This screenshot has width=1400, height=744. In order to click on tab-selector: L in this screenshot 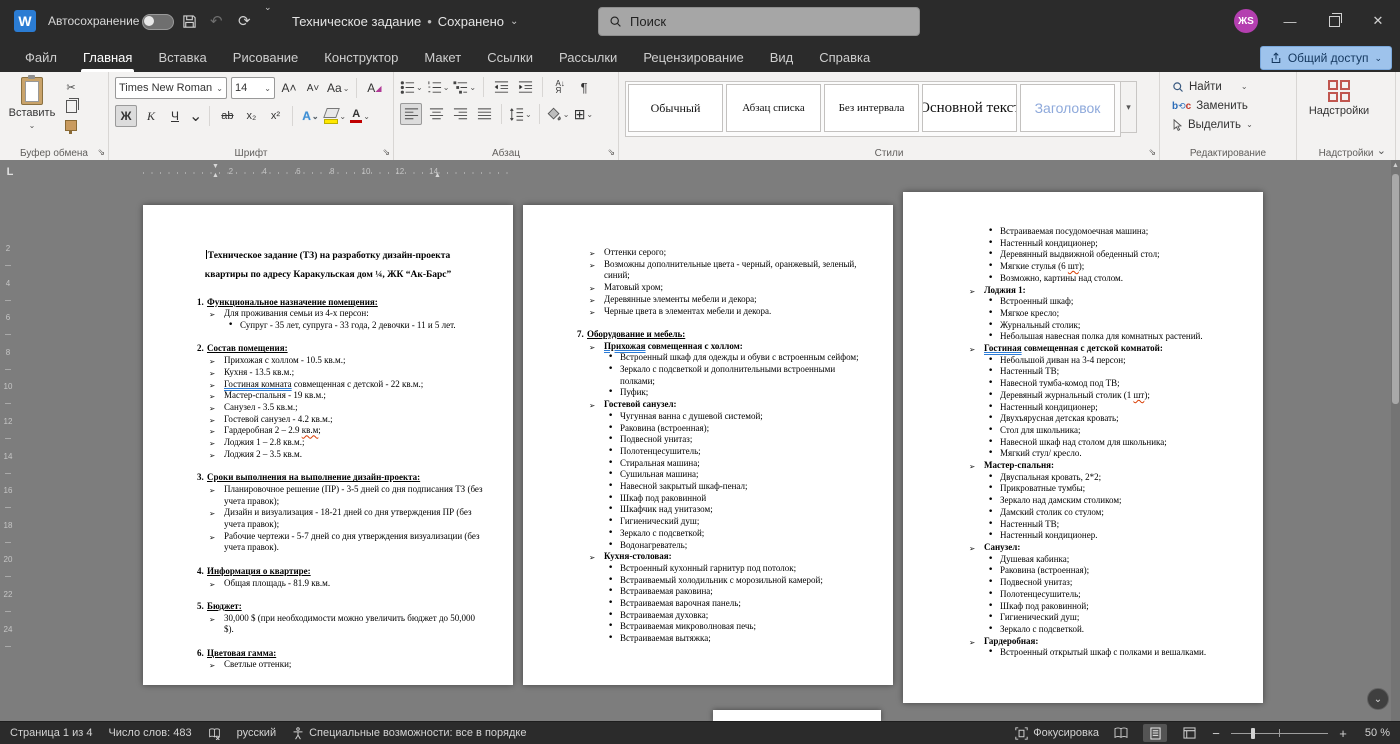, I will do `click(10, 172)`.